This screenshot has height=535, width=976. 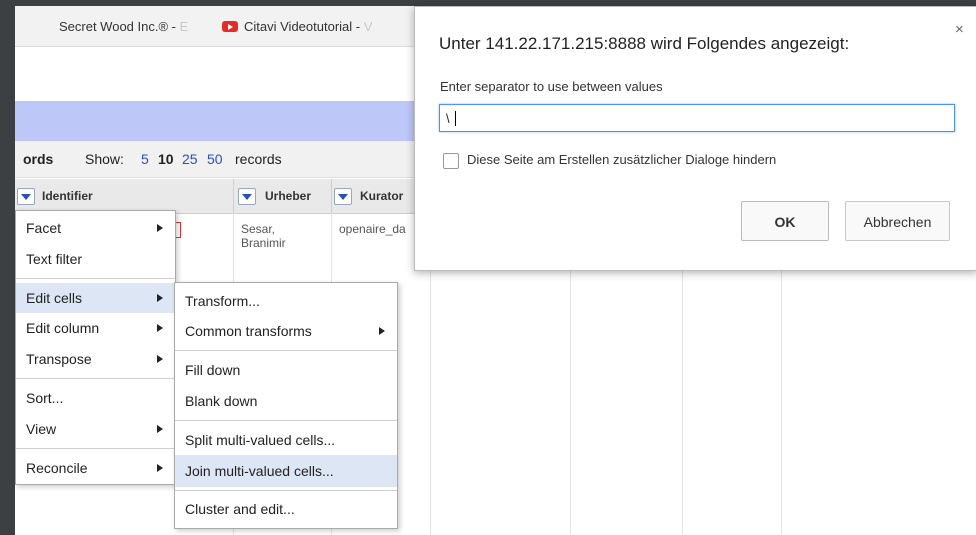 What do you see at coordinates (190, 159) in the screenshot?
I see `page-size-25: 25` at bounding box center [190, 159].